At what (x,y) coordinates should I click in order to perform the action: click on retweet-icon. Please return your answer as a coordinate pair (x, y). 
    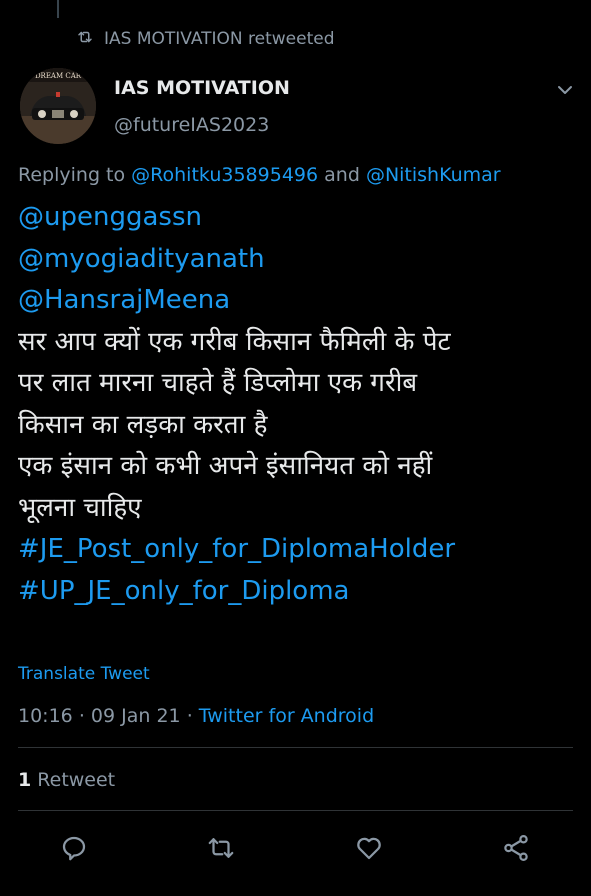
    Looking at the image, I should click on (221, 848).